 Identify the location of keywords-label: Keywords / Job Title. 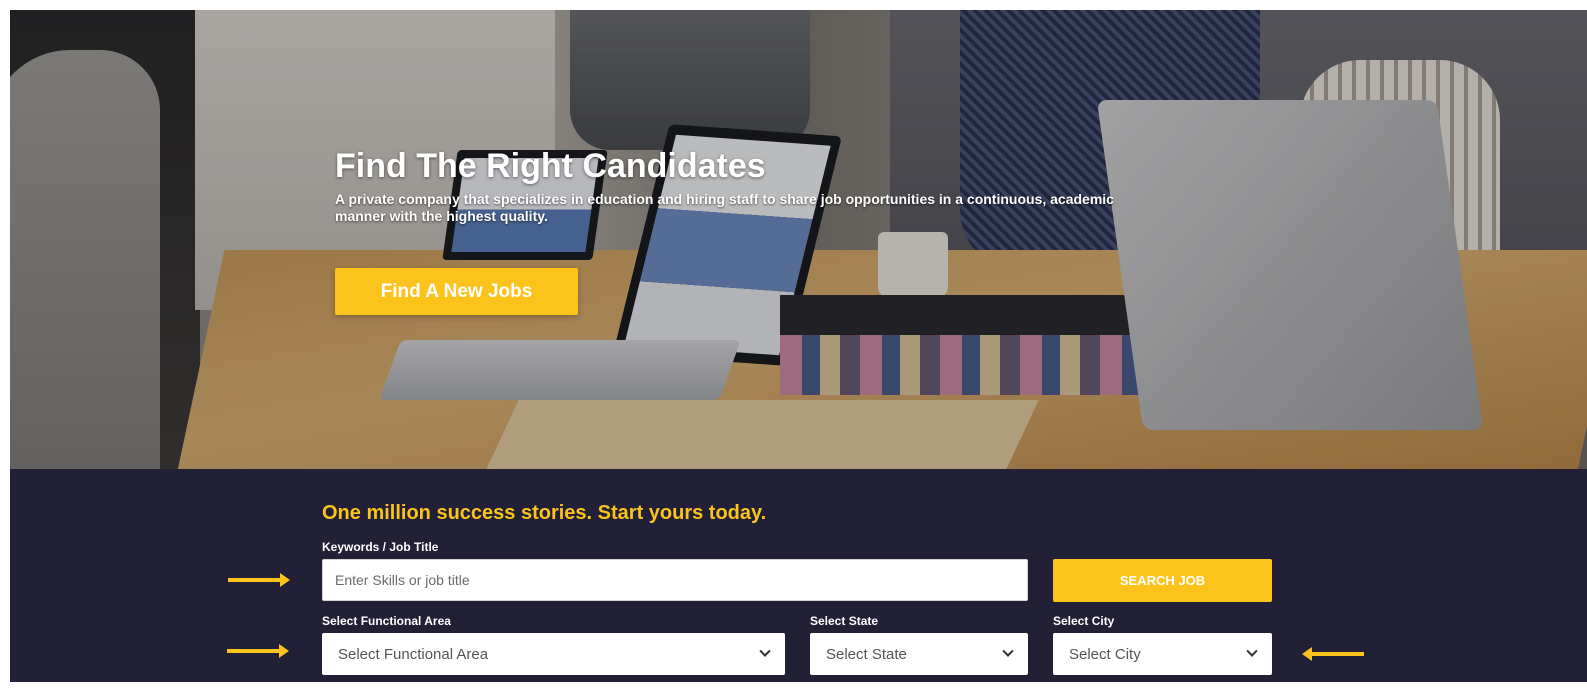
(380, 547).